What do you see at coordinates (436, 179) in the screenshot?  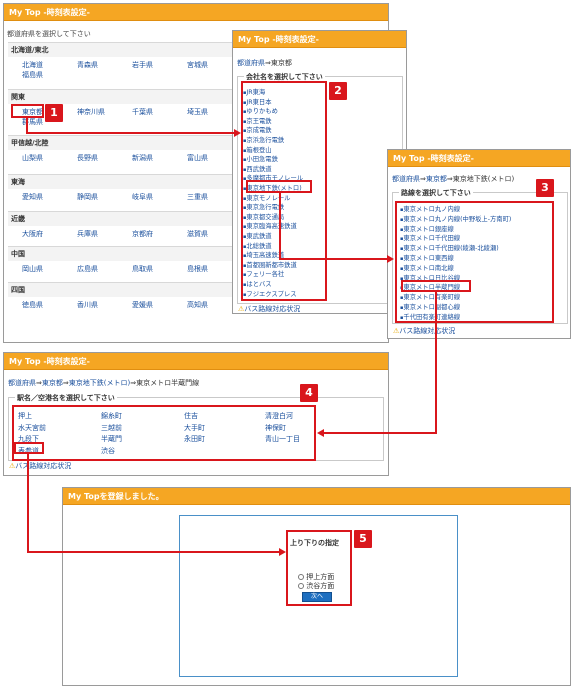 I see `crumb-mid: 東京都` at bounding box center [436, 179].